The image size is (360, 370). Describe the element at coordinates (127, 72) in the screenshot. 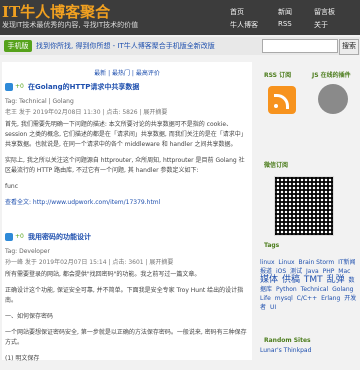

I see `sort-tabs: 最新 | 最热门 | 最高评价` at that location.